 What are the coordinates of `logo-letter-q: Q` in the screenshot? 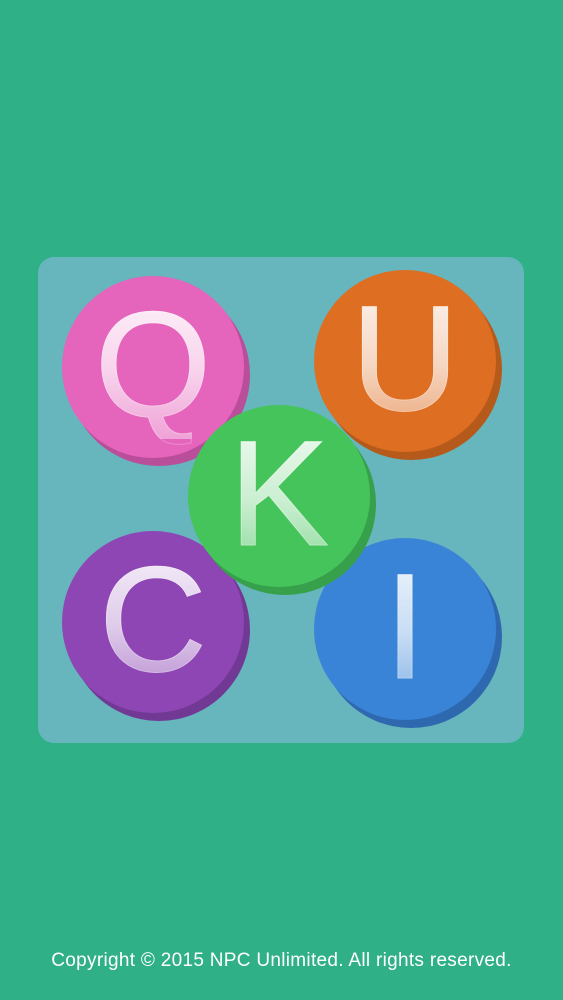 It's located at (153, 364).